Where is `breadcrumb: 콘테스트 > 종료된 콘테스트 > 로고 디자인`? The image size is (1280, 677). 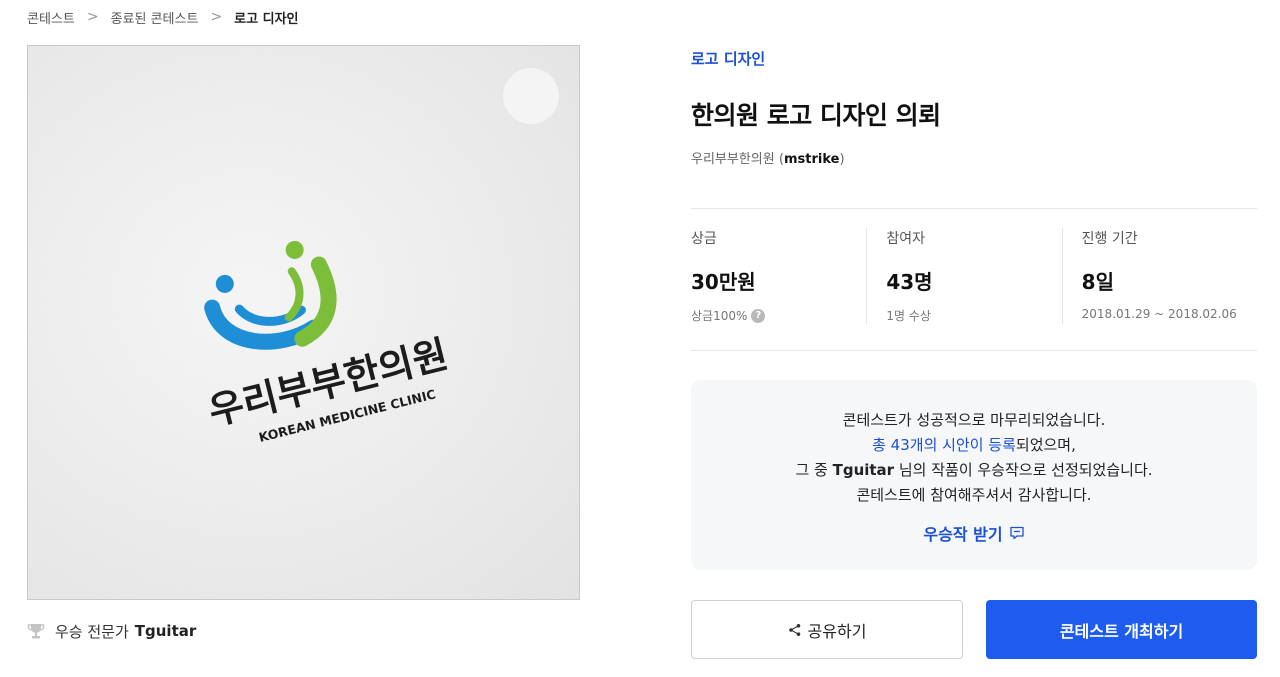 breadcrumb: 콘테스트 > 종료된 콘테스트 > 로고 디자인 is located at coordinates (163, 17).